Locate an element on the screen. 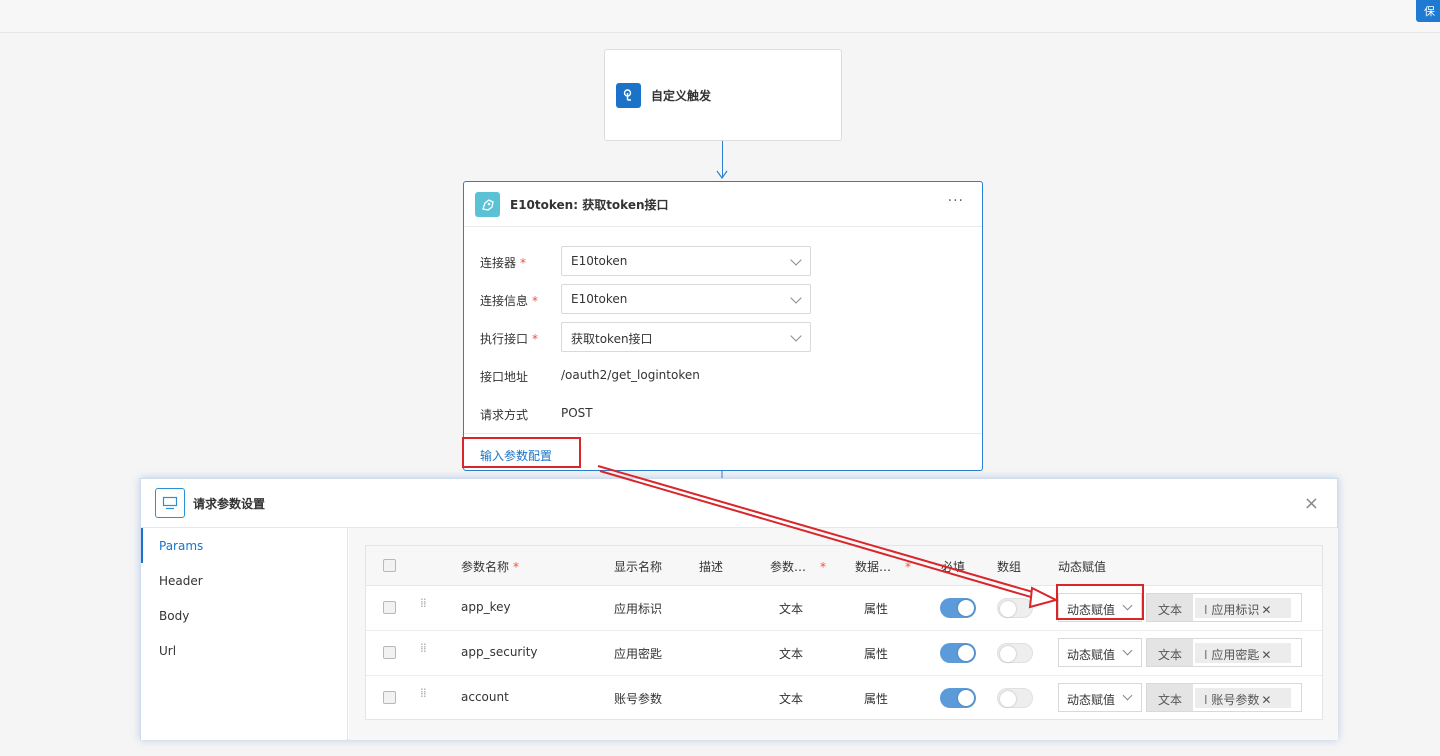 This screenshot has width=1440, height=756. value-tag: Ι 应用密匙 ✕ is located at coordinates (1243, 653).